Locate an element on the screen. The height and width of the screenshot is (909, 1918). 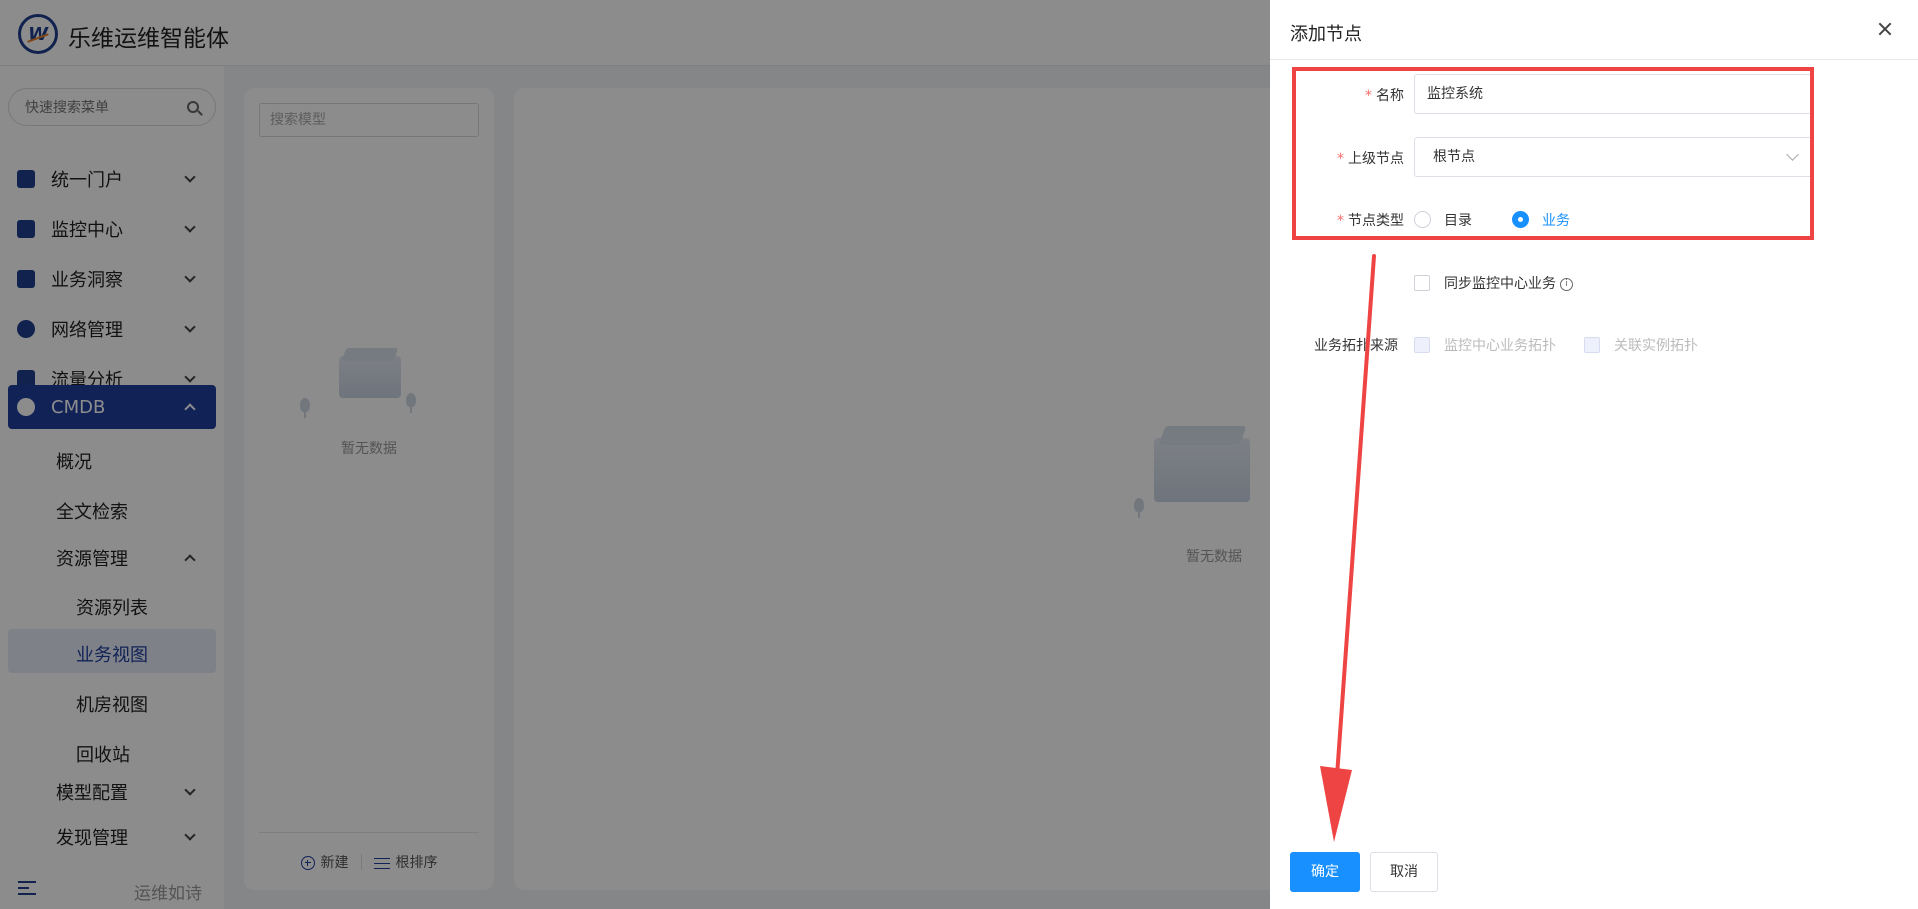
sync-monitor-checkbox is located at coordinates (1422, 283).